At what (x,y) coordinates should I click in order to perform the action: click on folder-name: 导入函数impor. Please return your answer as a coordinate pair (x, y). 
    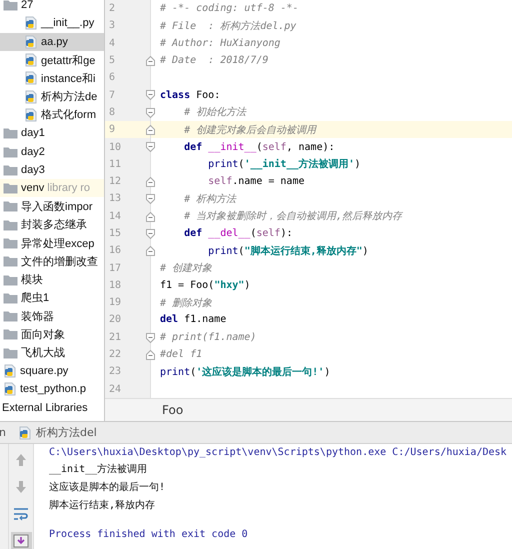
    Looking at the image, I should click on (57, 206).